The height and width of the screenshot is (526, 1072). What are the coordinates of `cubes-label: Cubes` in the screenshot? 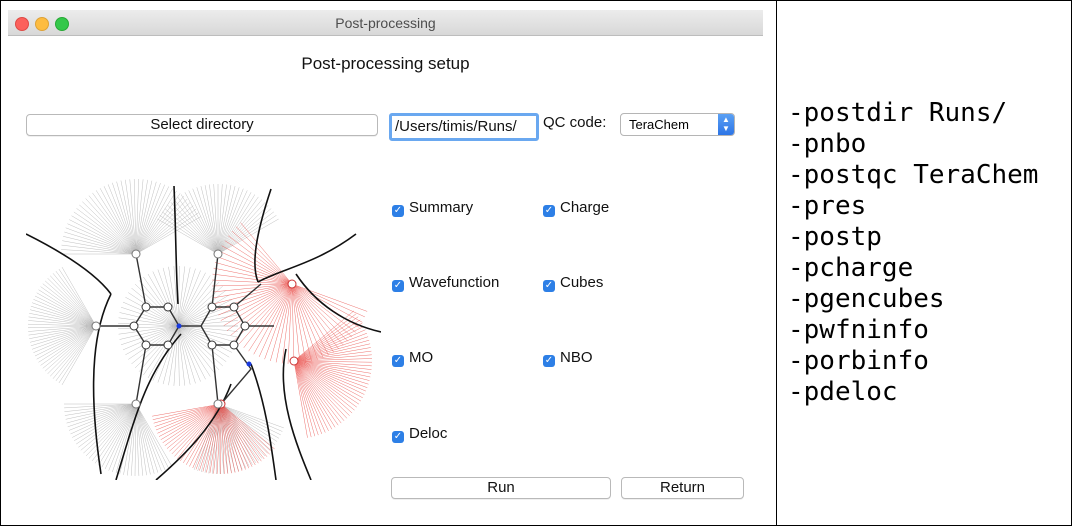 It's located at (582, 282).